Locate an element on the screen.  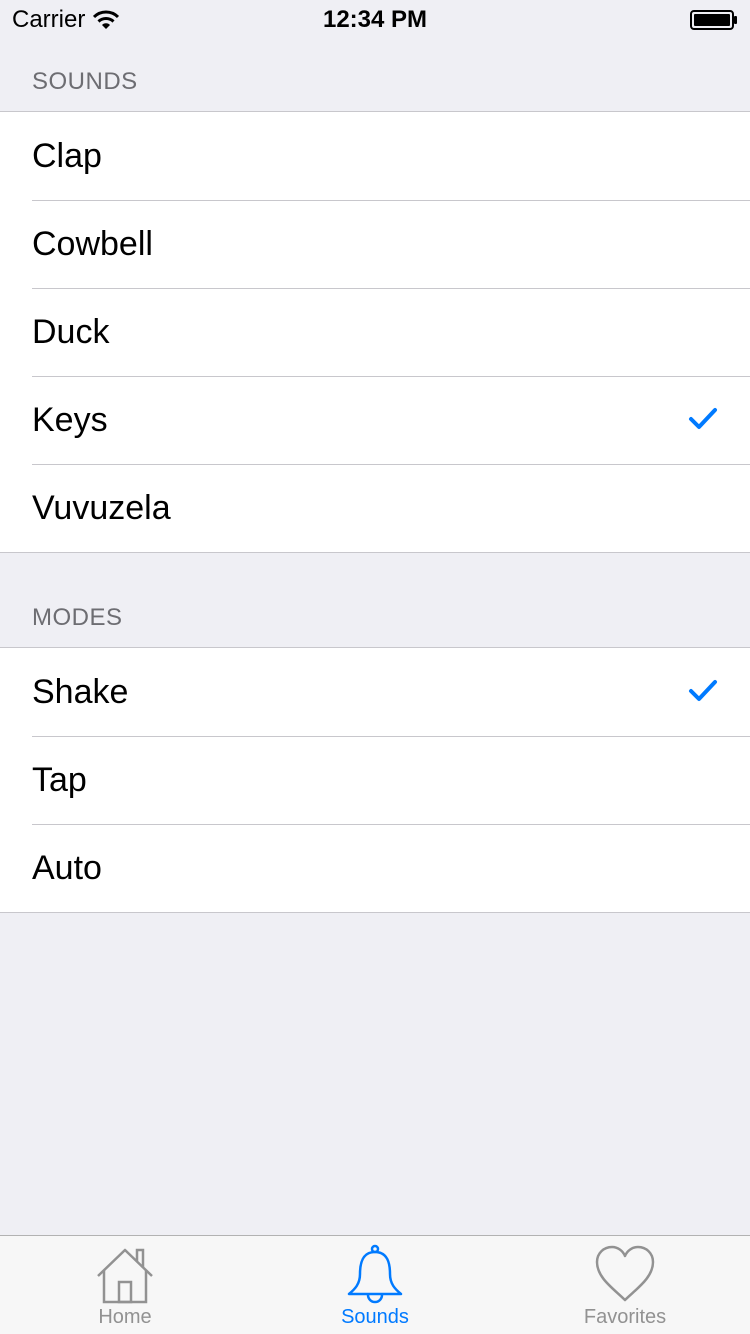
row-label: Cowbell is located at coordinates (92, 243).